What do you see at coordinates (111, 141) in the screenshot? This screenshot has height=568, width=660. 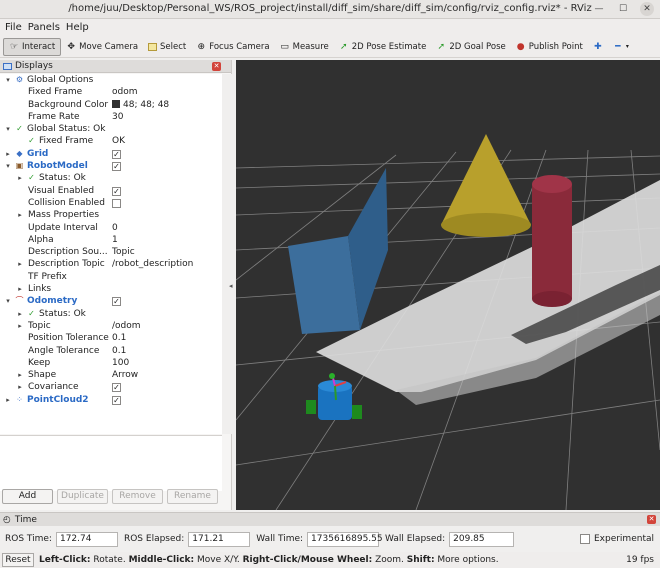 I see `tree-row: ✓ Fixed Frame OK` at bounding box center [111, 141].